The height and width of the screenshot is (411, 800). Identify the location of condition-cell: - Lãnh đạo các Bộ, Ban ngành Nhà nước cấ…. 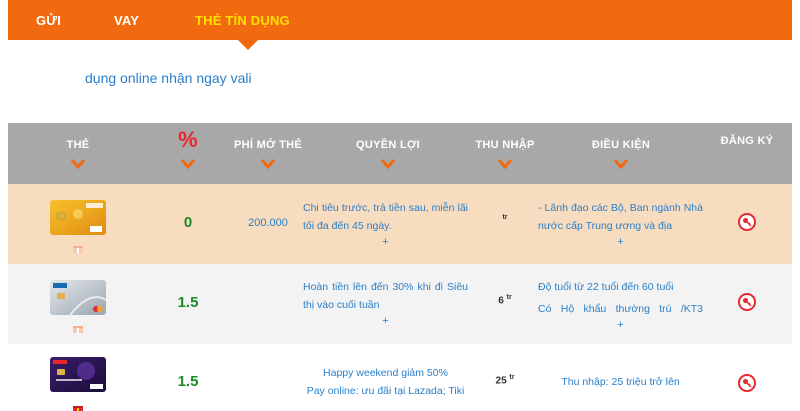
(620, 224).